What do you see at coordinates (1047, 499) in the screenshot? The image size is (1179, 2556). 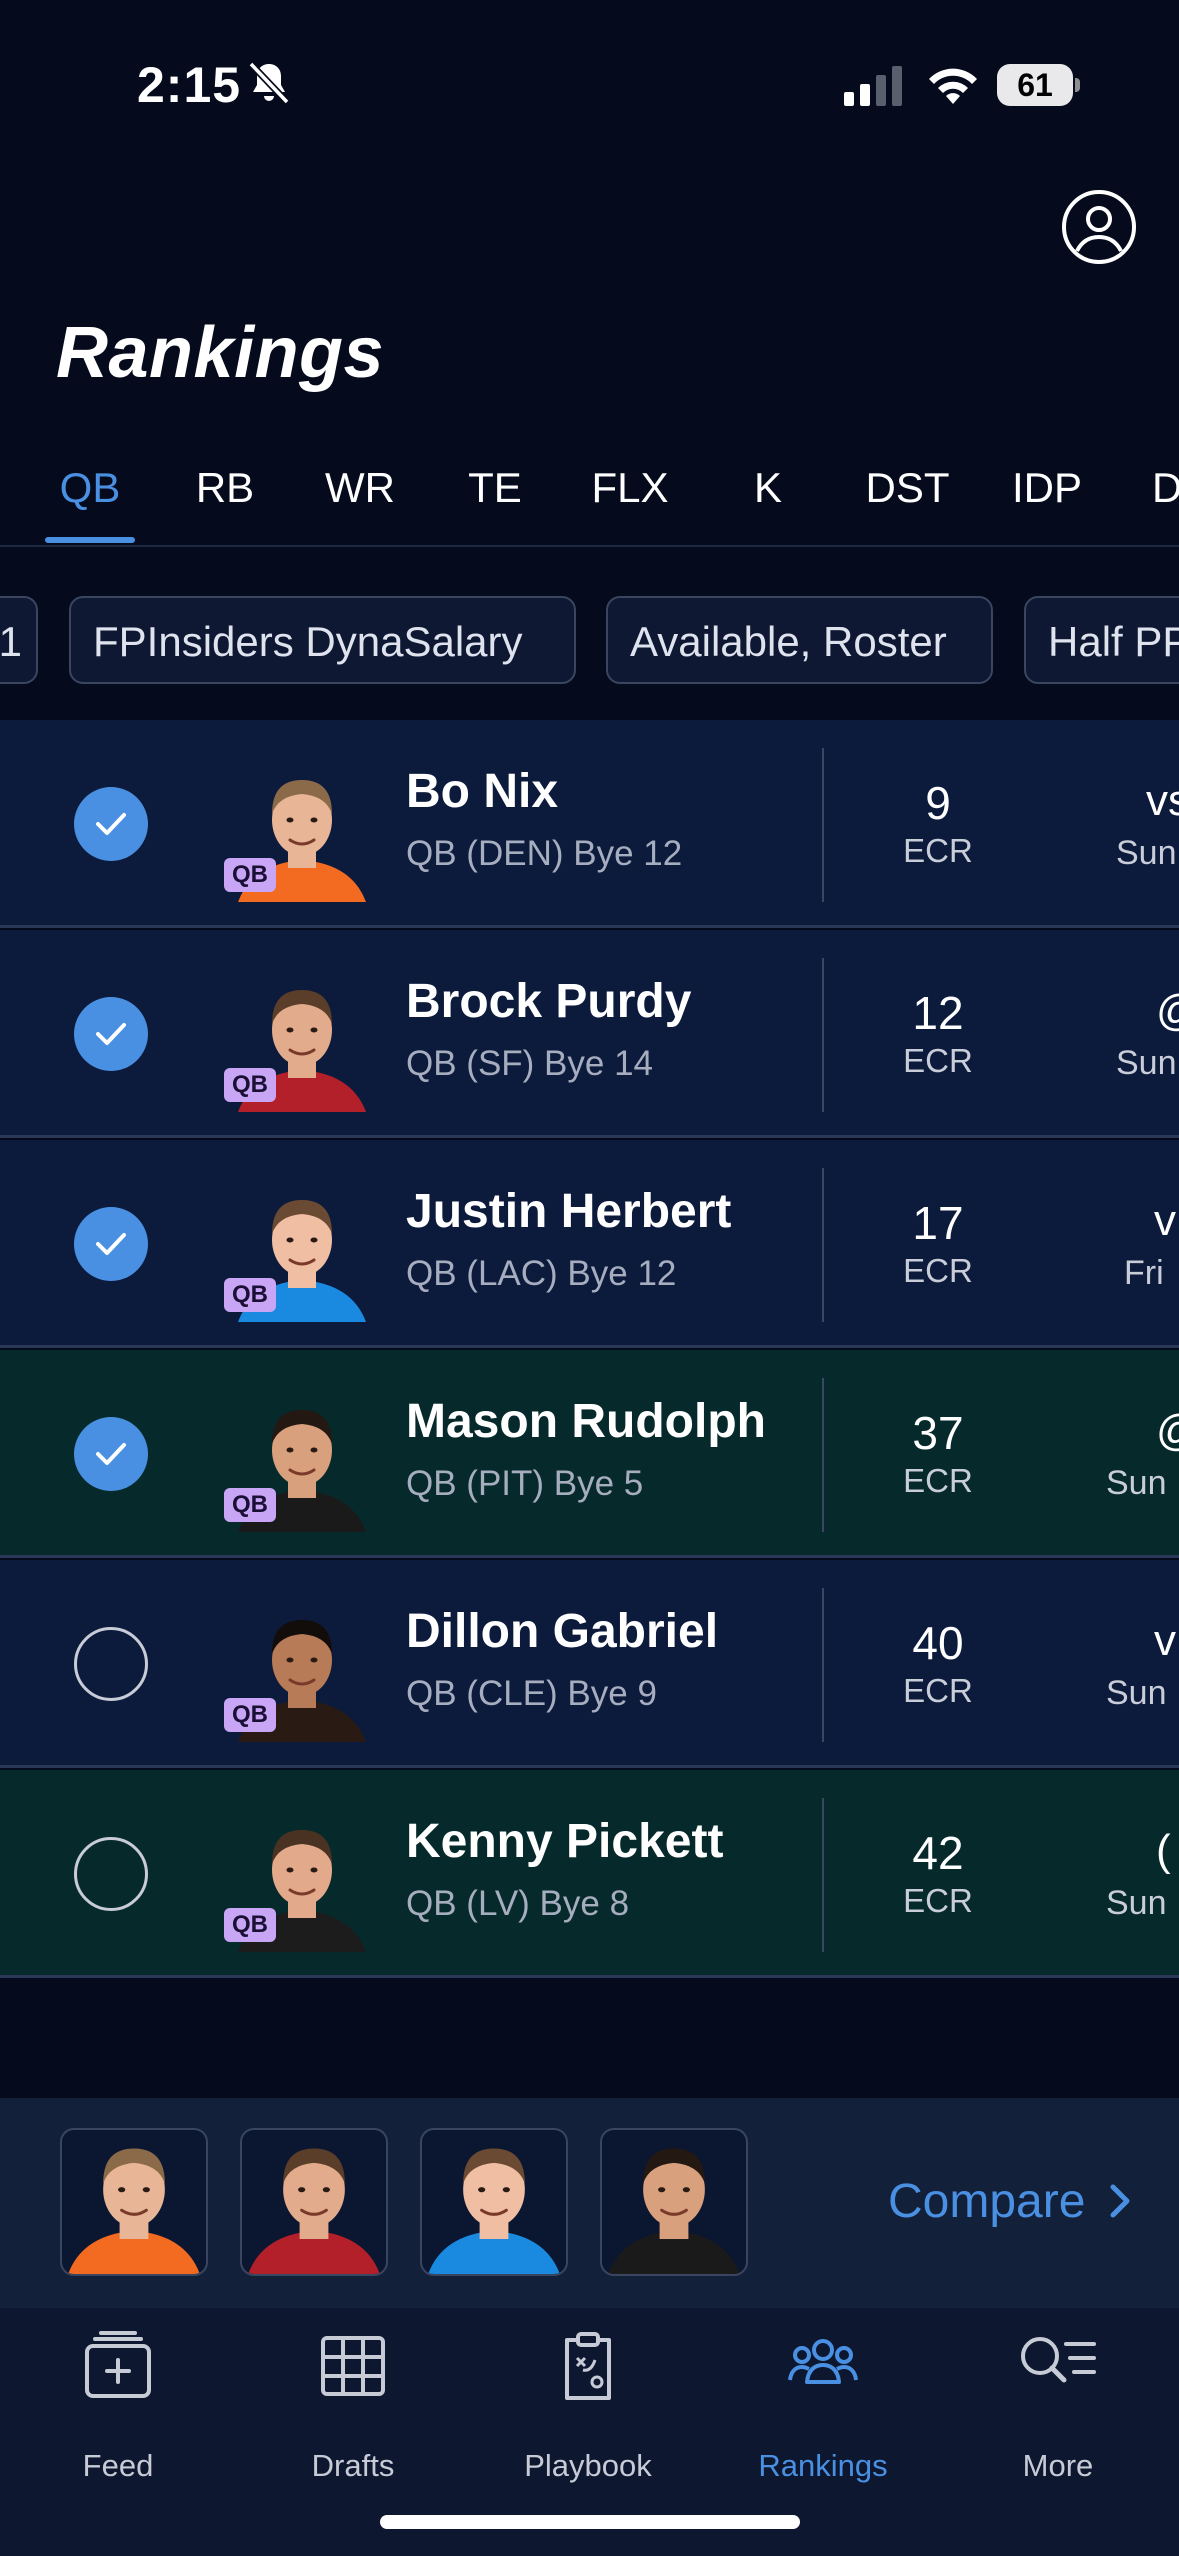 I see `tab-idp: IDP` at bounding box center [1047, 499].